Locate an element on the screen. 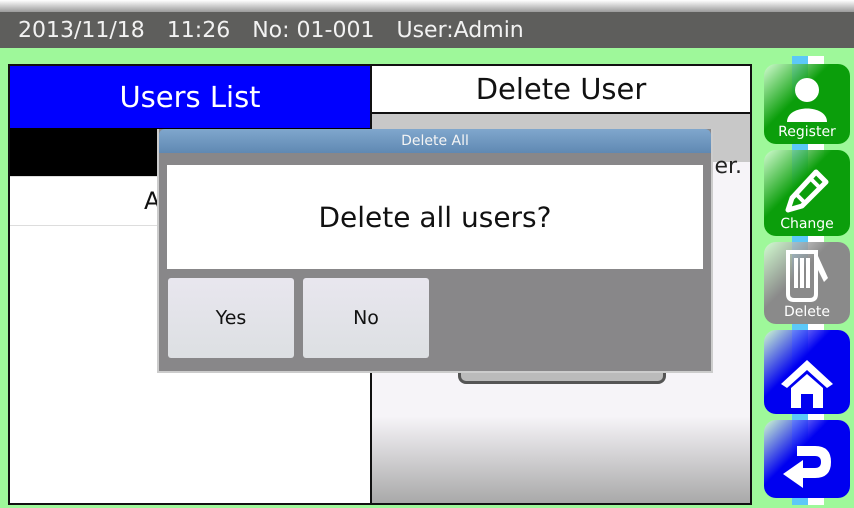 This screenshot has height=508, width=854. instruction-text: er. is located at coordinates (728, 166).